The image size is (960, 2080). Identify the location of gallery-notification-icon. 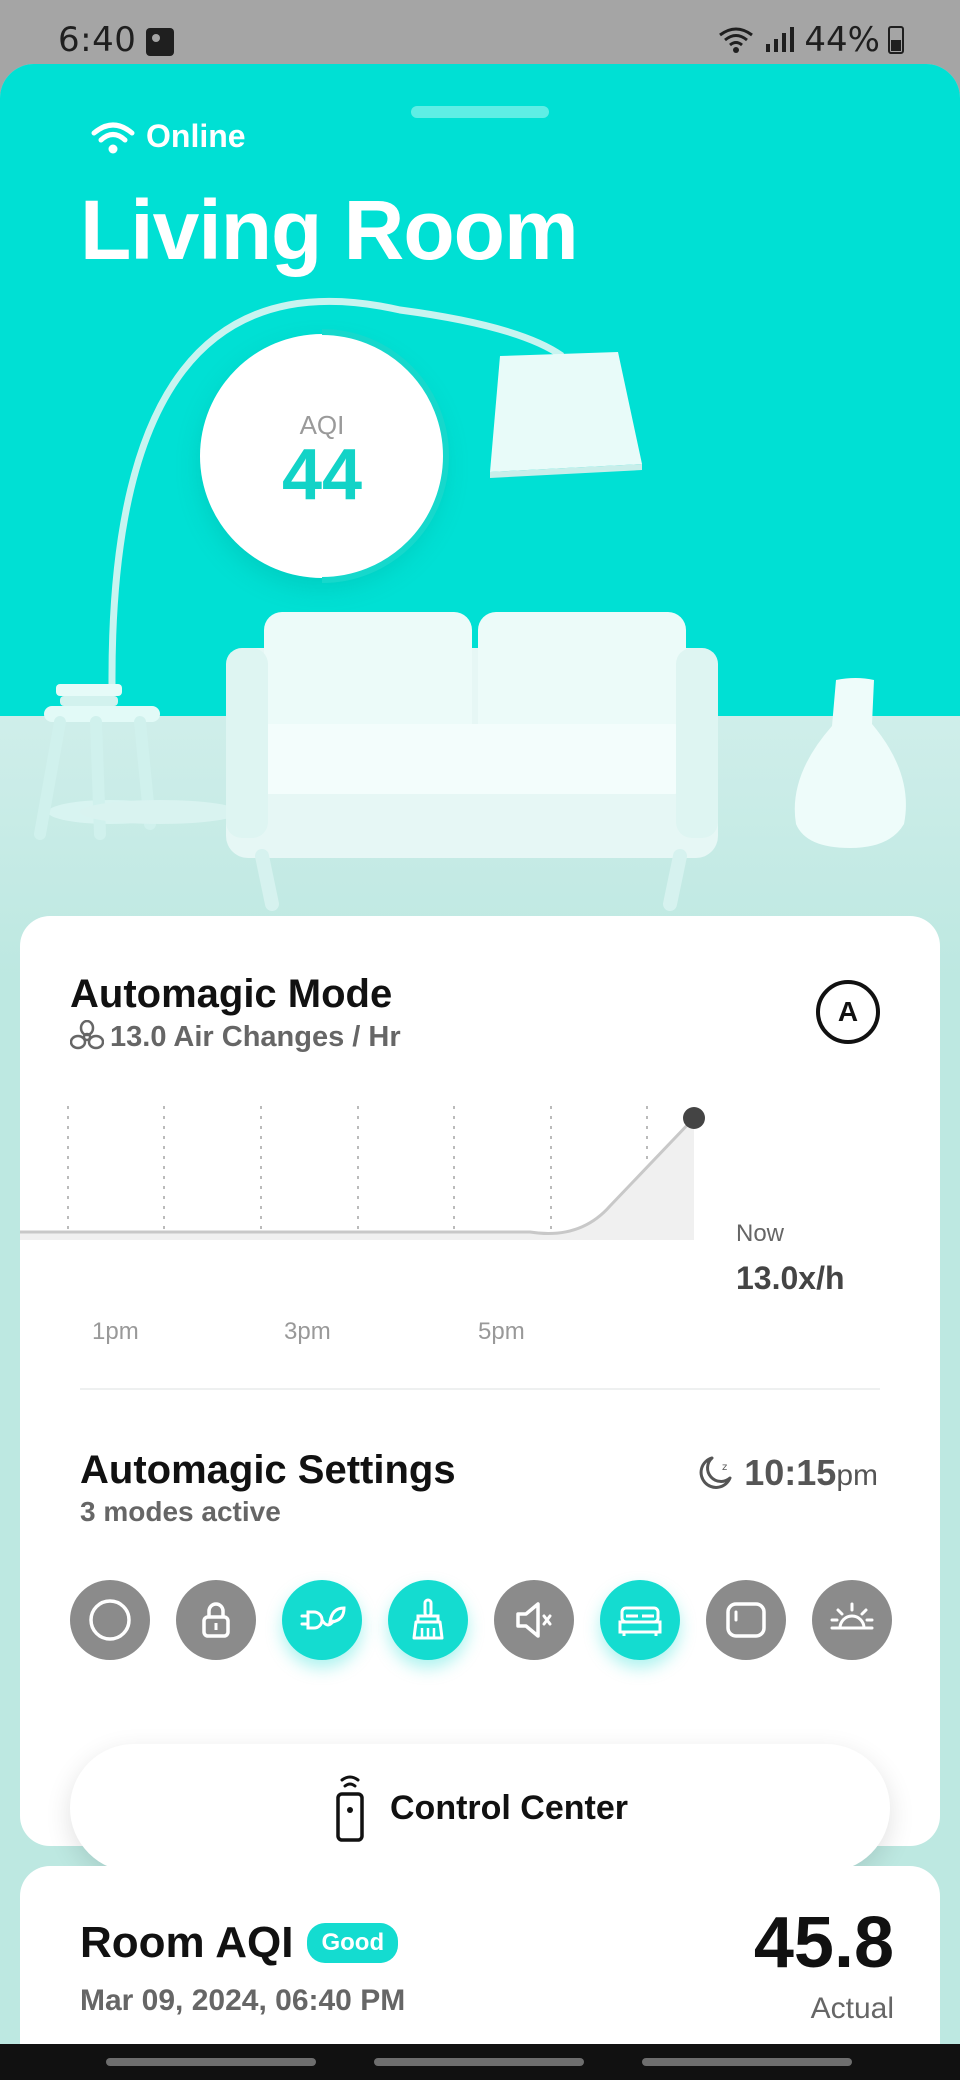
(160, 42).